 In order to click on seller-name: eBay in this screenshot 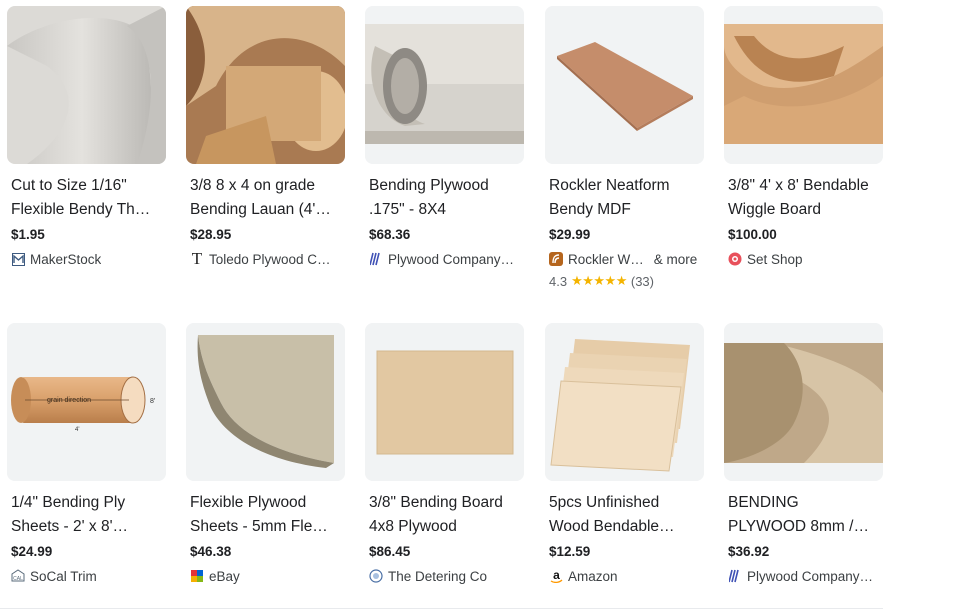, I will do `click(224, 576)`.